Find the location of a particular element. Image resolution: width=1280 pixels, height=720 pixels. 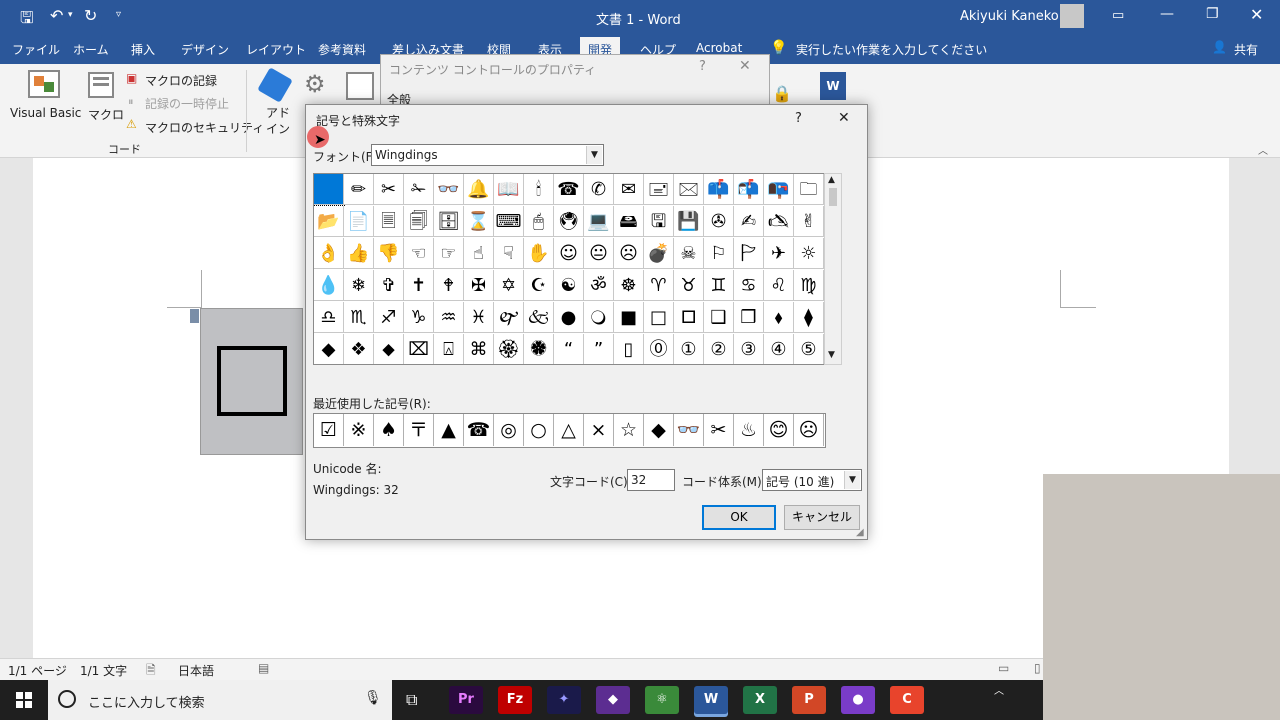

symbol-cell: ☠ is located at coordinates (689, 253).